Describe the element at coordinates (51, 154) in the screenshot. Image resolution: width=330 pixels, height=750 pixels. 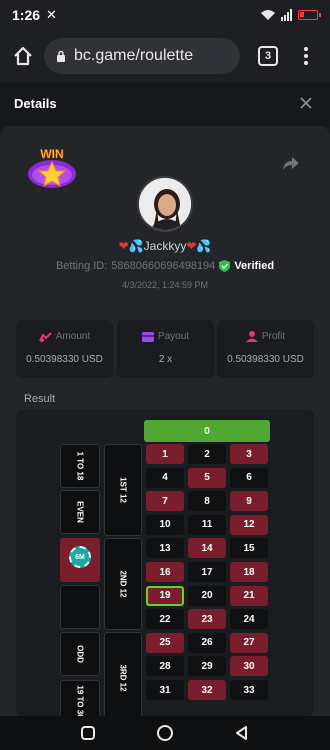
I see `svg-text: WIN` at that location.